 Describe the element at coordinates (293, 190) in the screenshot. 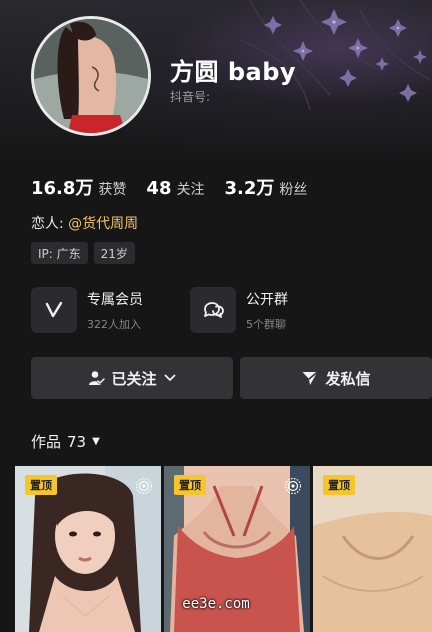

I see `stat-followers-label: 粉丝` at that location.